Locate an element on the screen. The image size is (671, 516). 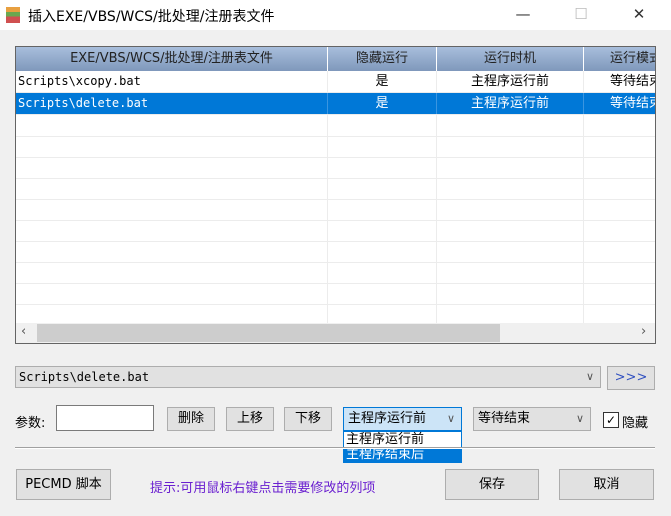
cell-file: Scripts\xcopy.bat is located at coordinates (172, 81).